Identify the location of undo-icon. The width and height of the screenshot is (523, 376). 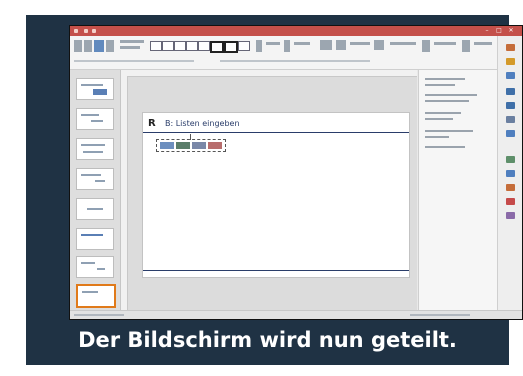
(94, 31).